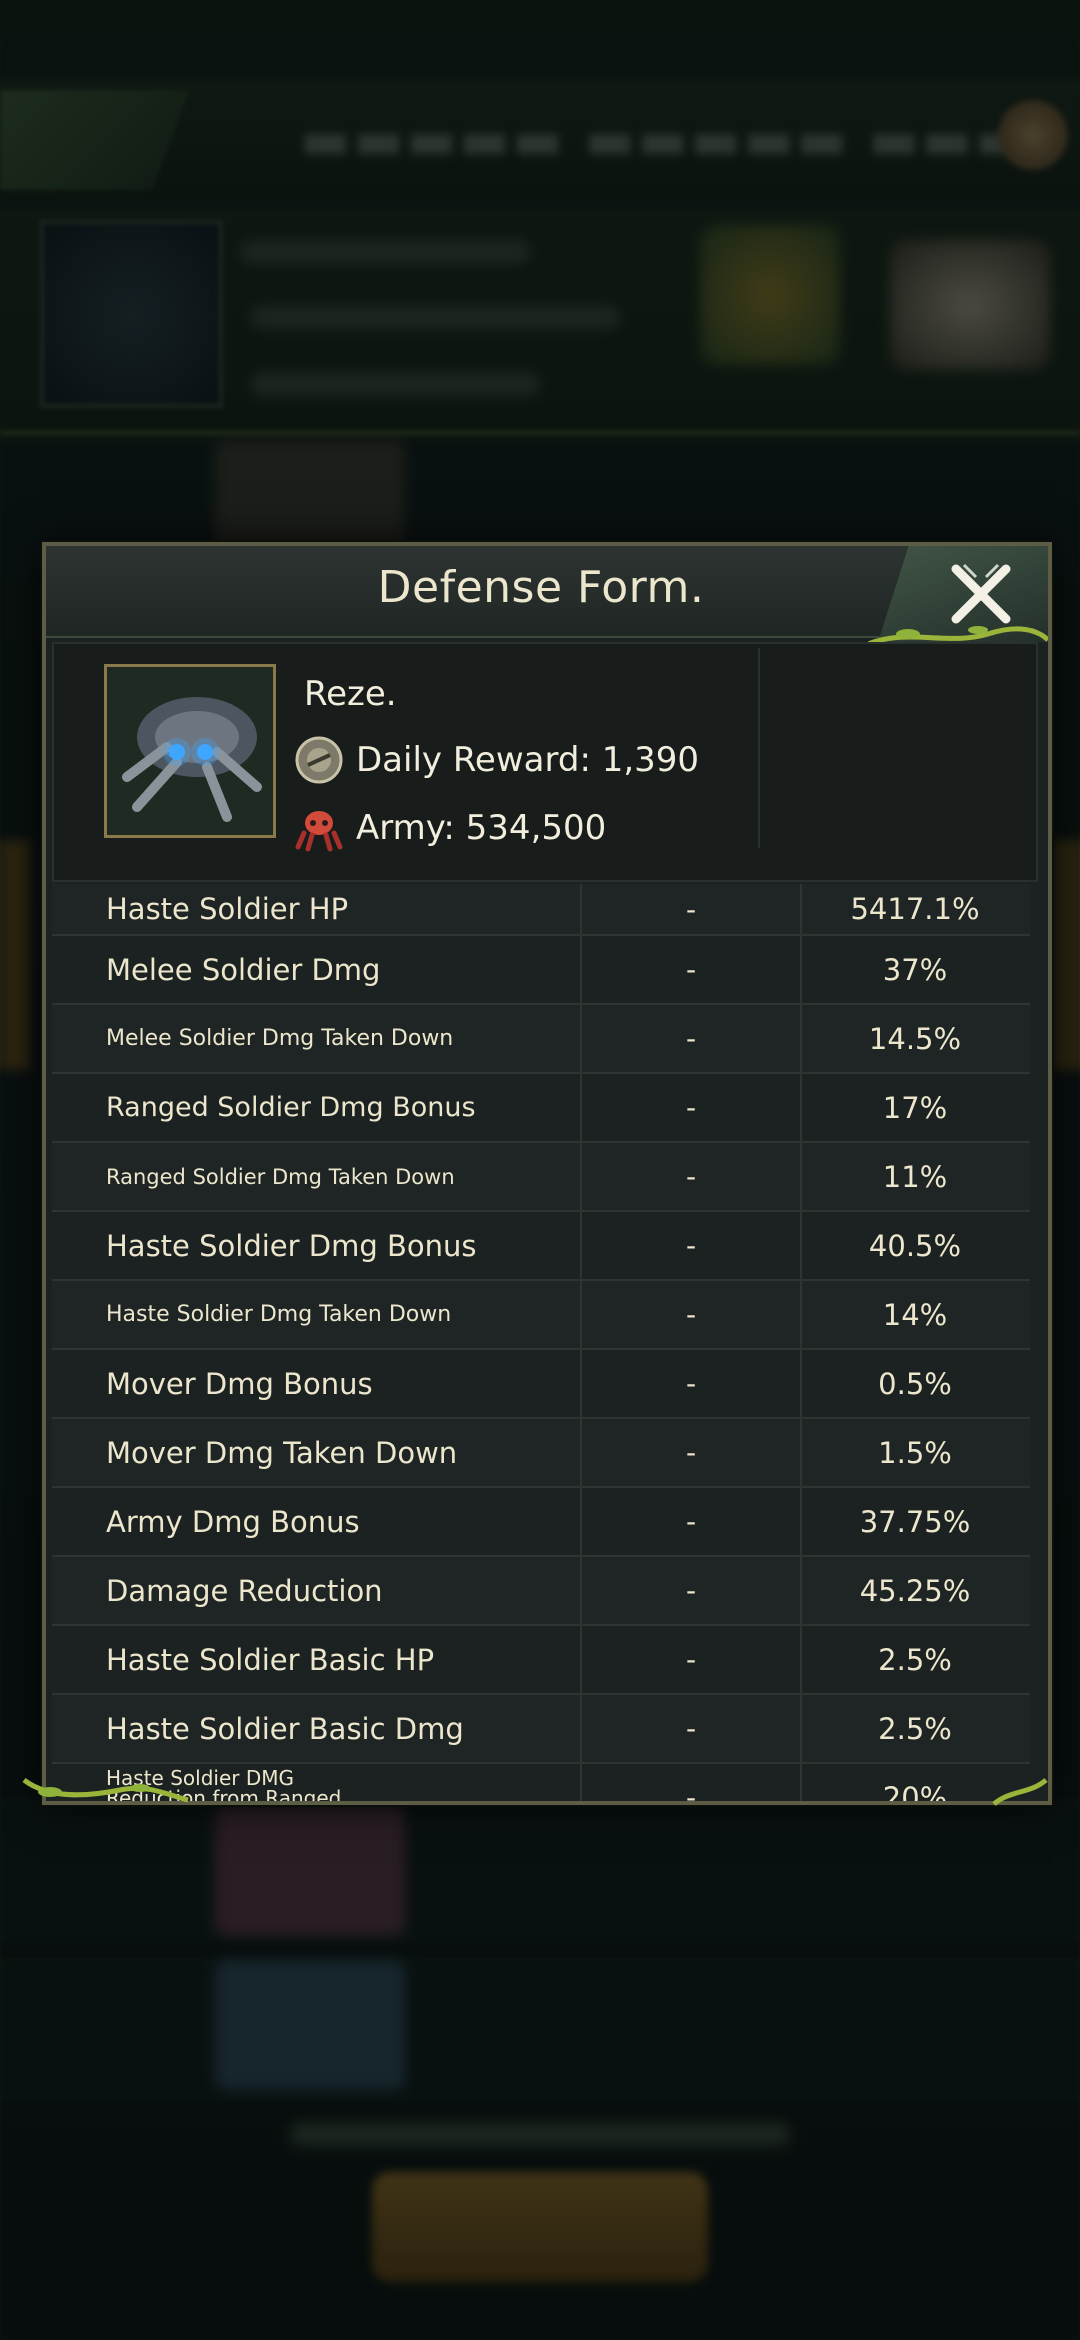 This screenshot has height=2340, width=1080. Describe the element at coordinates (915, 1521) in the screenshot. I see `stat-value: 37.75%` at that location.